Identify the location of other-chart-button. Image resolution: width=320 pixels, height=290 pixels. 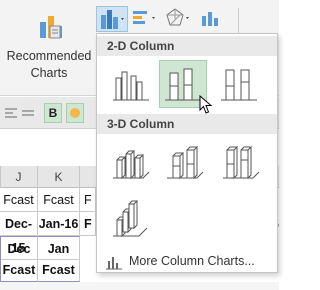
(211, 19).